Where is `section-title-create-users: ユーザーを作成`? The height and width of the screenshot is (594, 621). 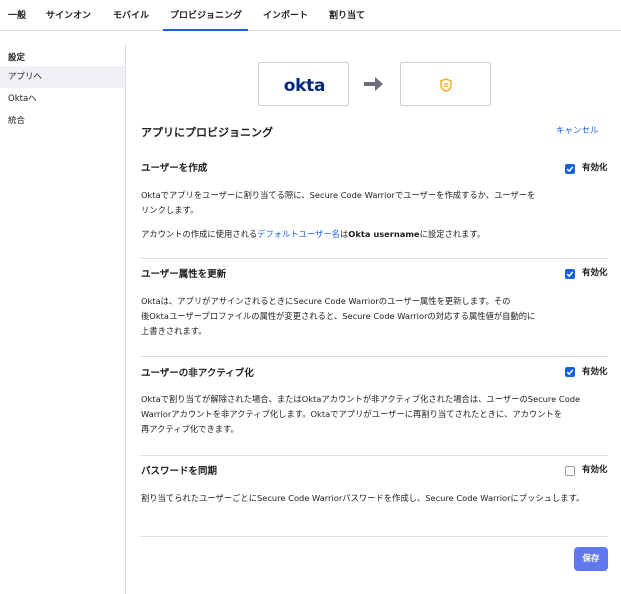
section-title-create-users: ユーザーを作成 is located at coordinates (174, 168).